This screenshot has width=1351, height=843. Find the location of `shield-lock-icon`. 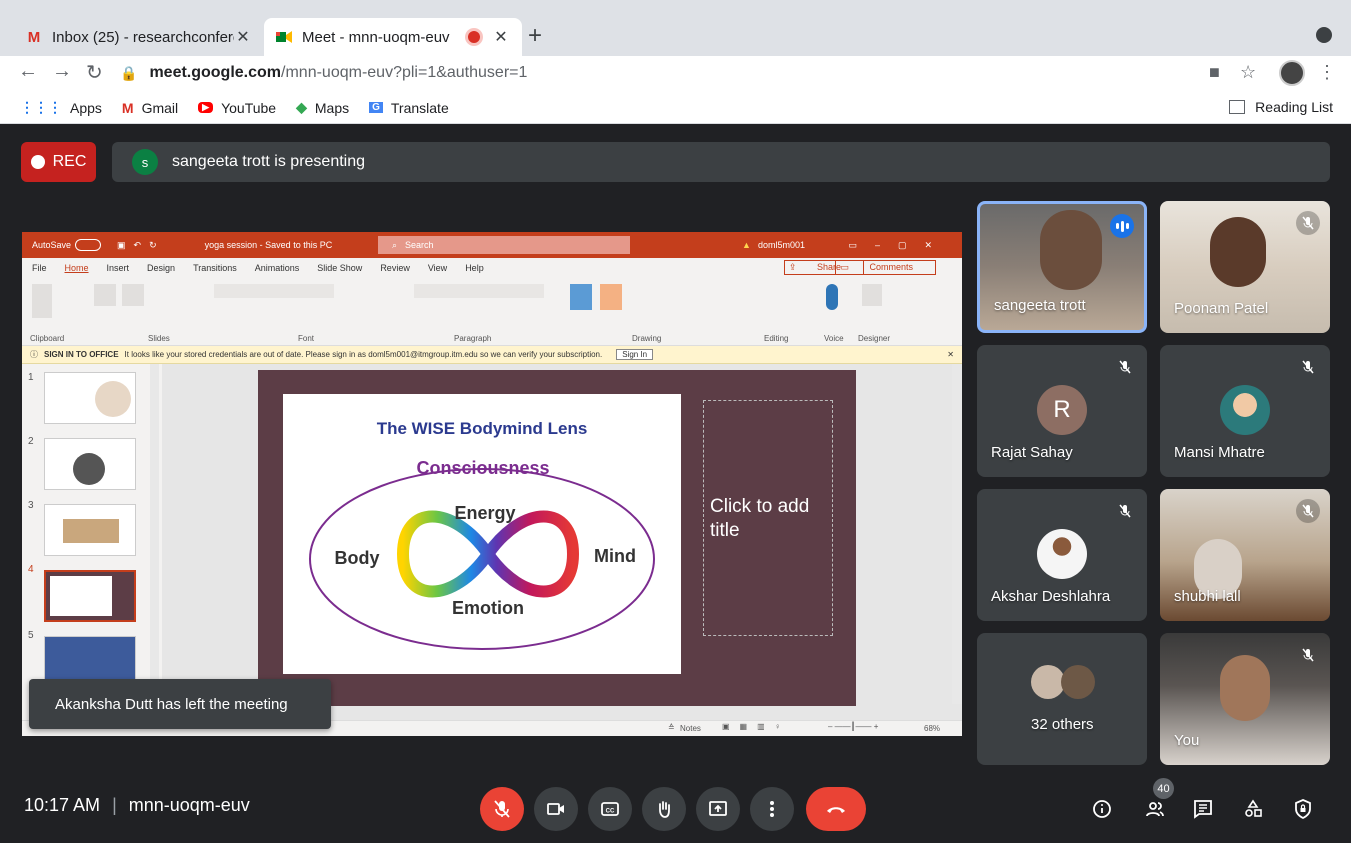

shield-lock-icon is located at coordinates (1303, 809).